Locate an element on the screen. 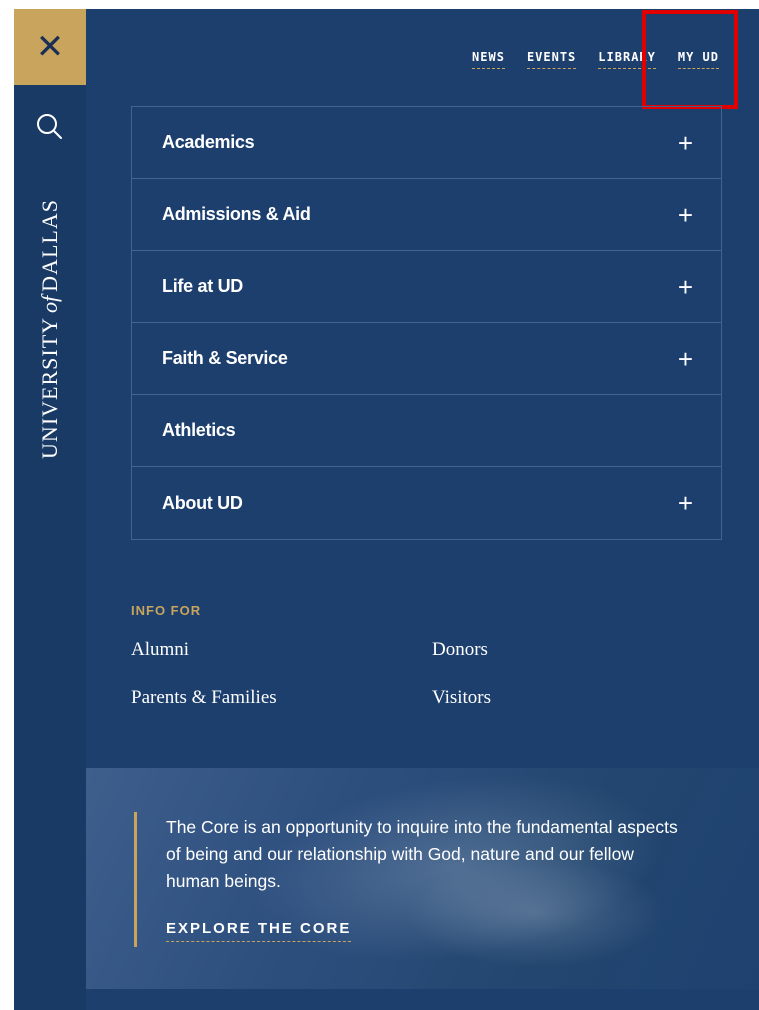  info-for-heading: INFO FOR is located at coordinates (166, 610).